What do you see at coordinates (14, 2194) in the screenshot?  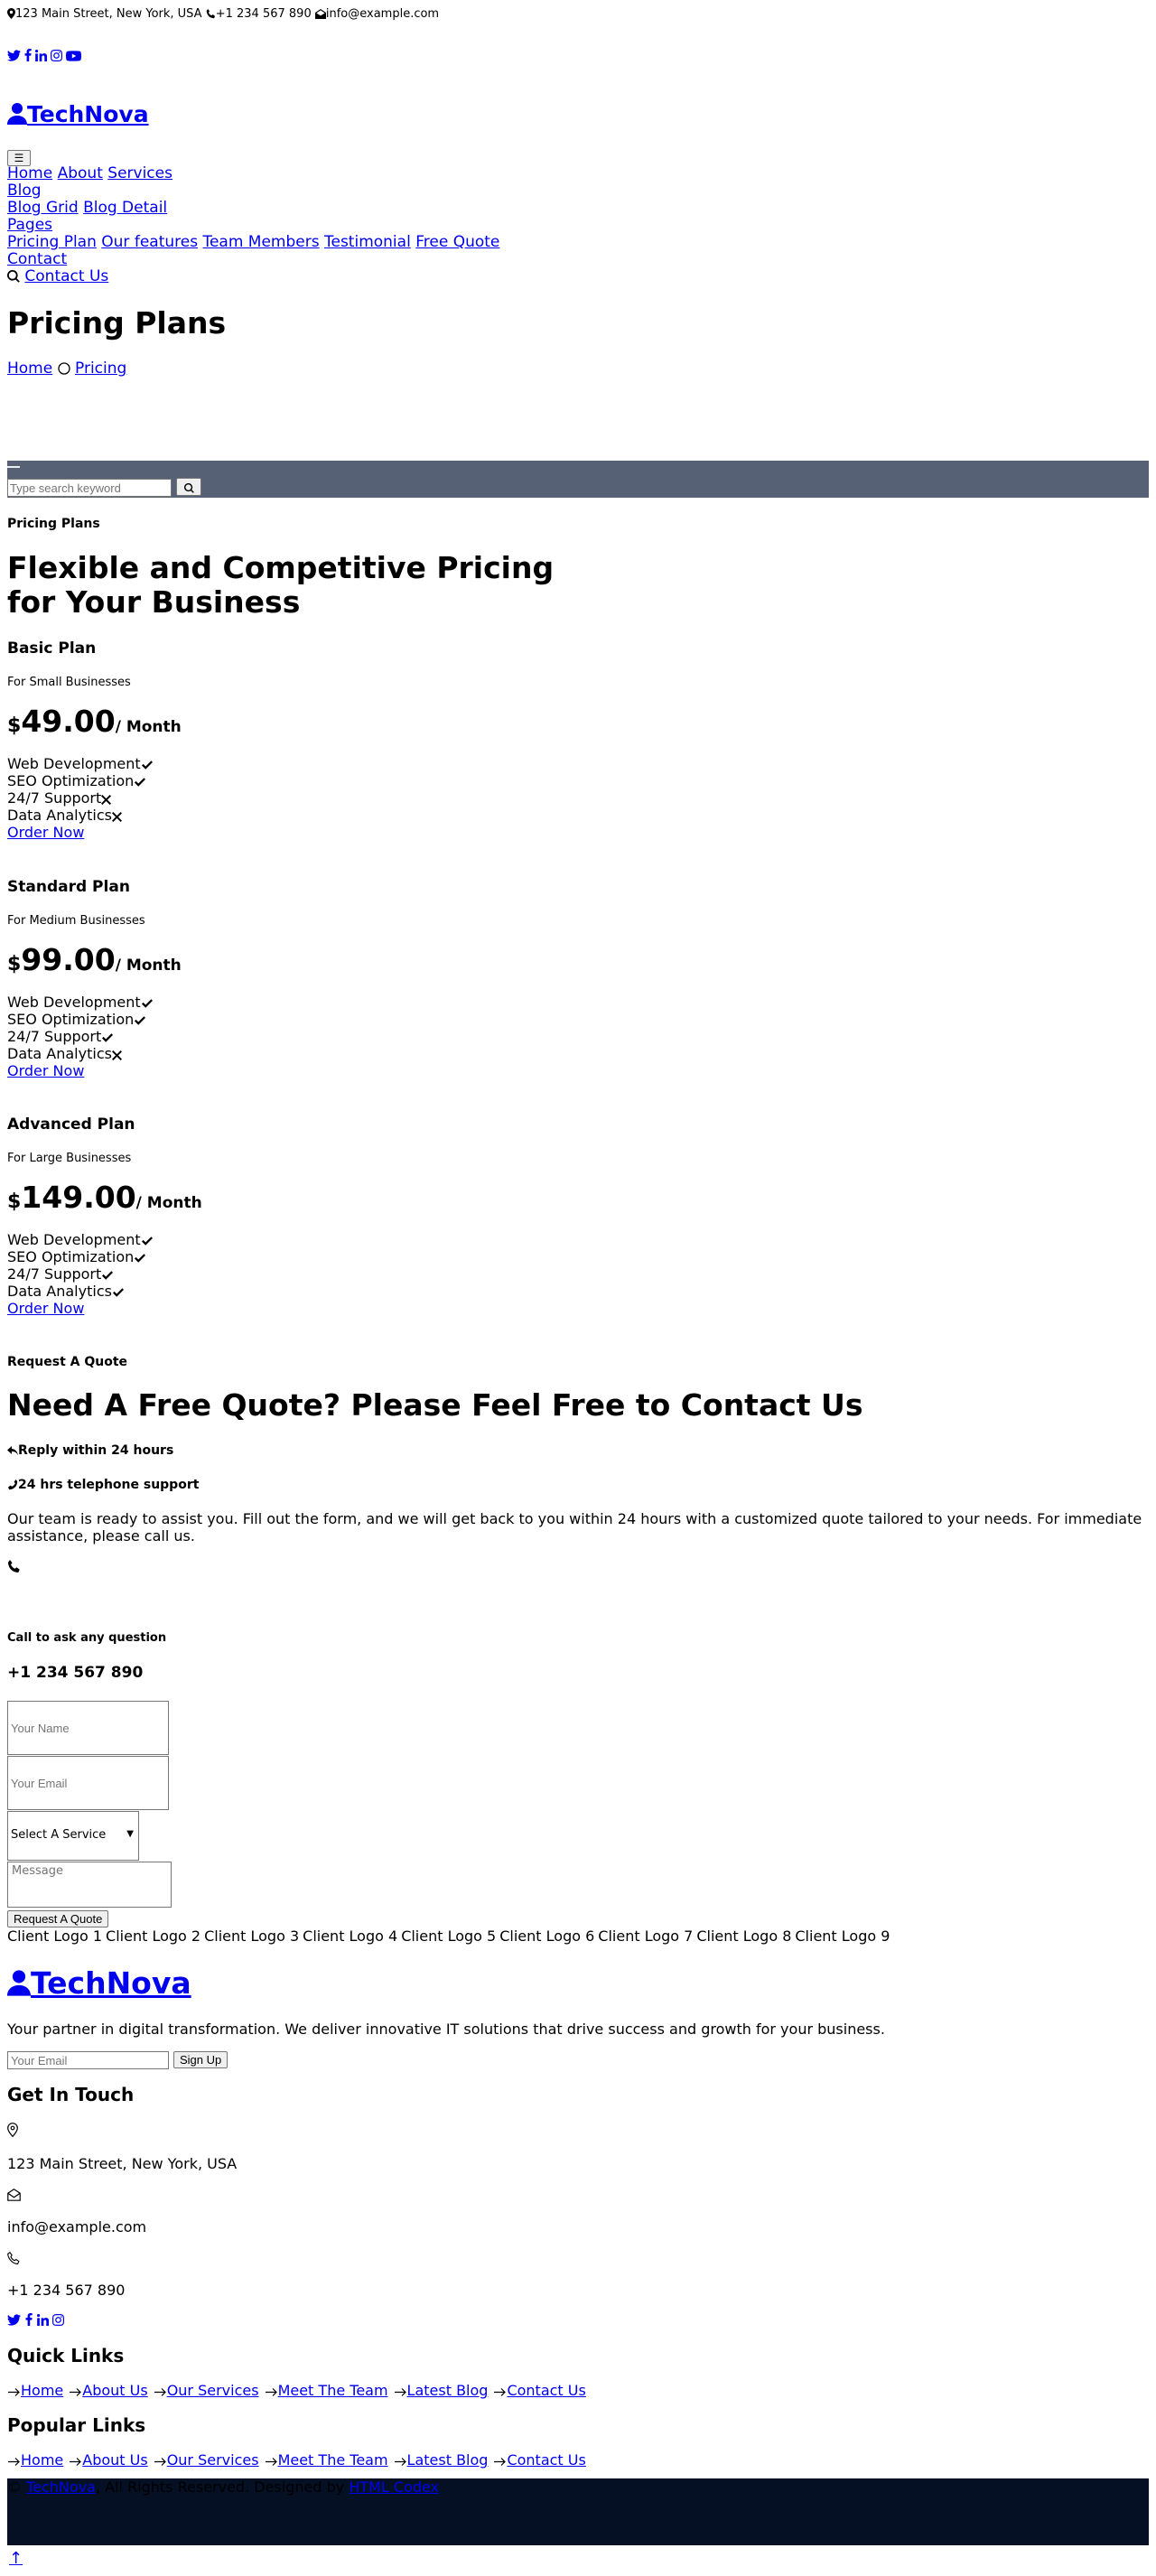 I see `envelope-open-icon` at bounding box center [14, 2194].